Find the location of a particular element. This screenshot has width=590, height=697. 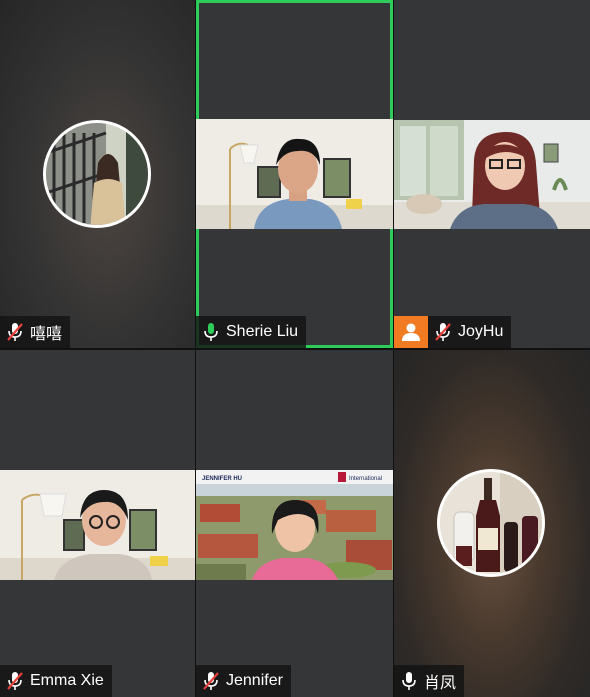

host-avatar-icon is located at coordinates (411, 332).